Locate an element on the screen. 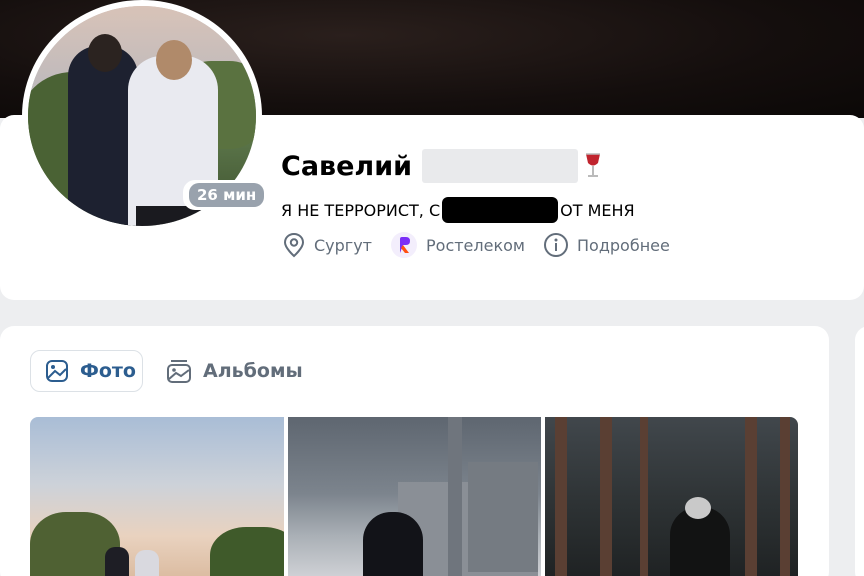 This screenshot has width=864, height=576. tab-photos-label: Фото is located at coordinates (108, 371).